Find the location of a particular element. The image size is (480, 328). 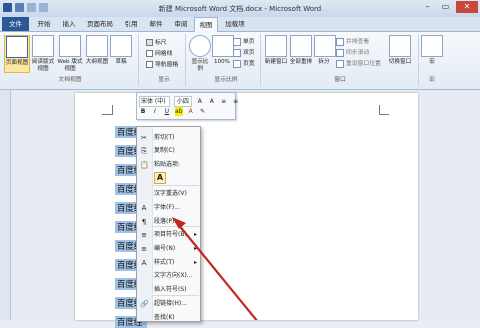

annotation-arrow is located at coordinates (215, 268).